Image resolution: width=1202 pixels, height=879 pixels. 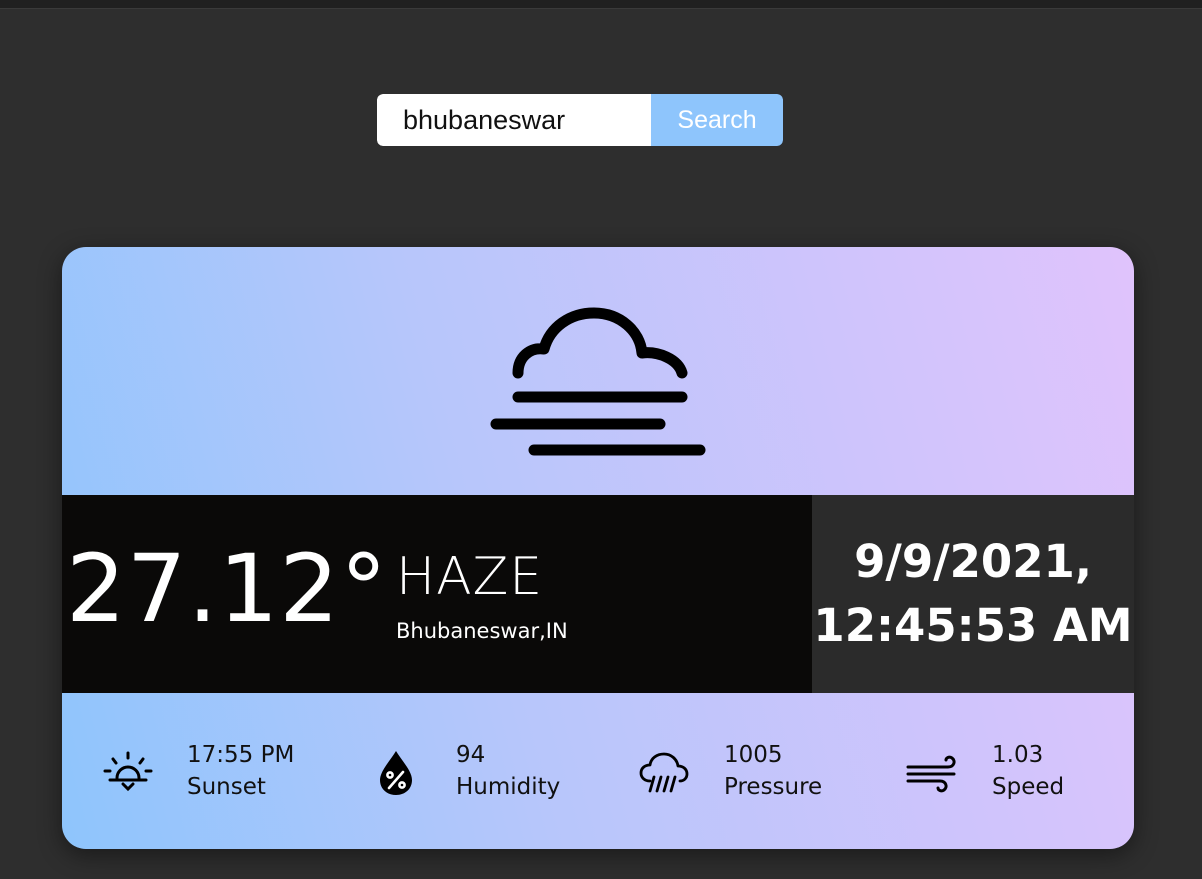 I want to click on city-search-input, so click(x=514, y=120).